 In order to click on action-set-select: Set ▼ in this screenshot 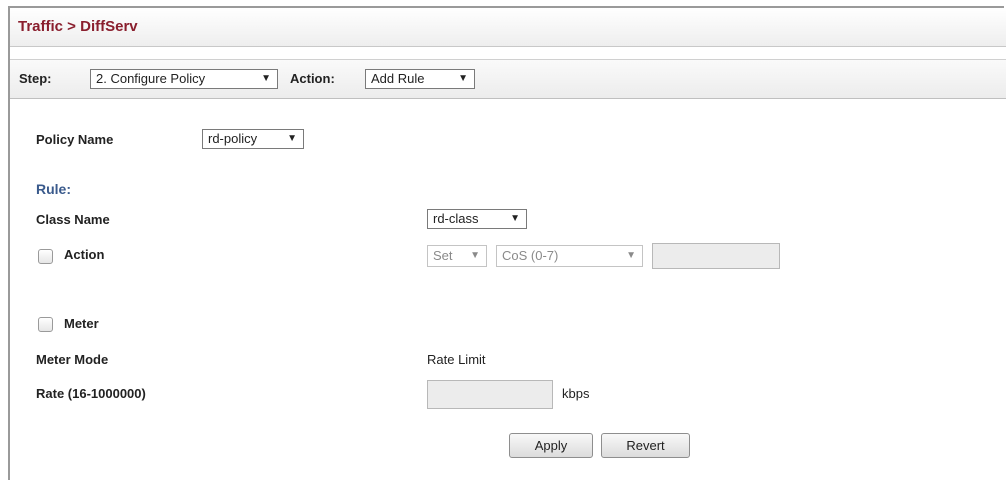, I will do `click(457, 256)`.